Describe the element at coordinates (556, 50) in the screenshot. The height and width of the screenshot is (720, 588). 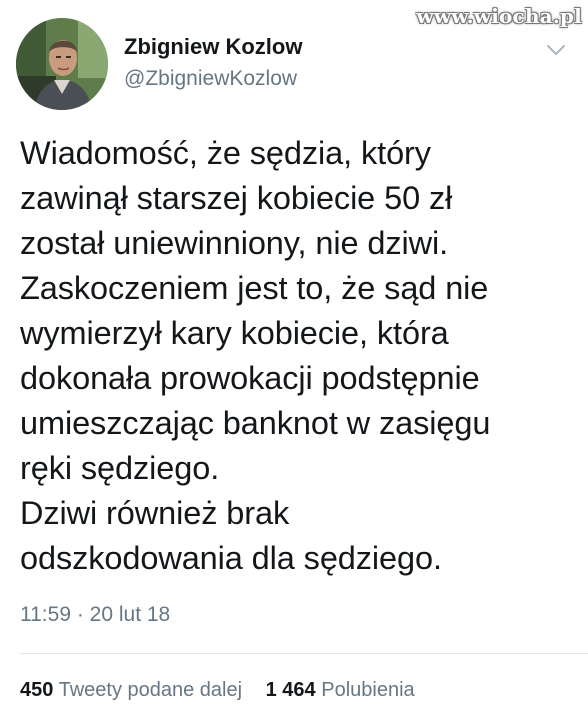
I see `chevron-down-icon` at that location.